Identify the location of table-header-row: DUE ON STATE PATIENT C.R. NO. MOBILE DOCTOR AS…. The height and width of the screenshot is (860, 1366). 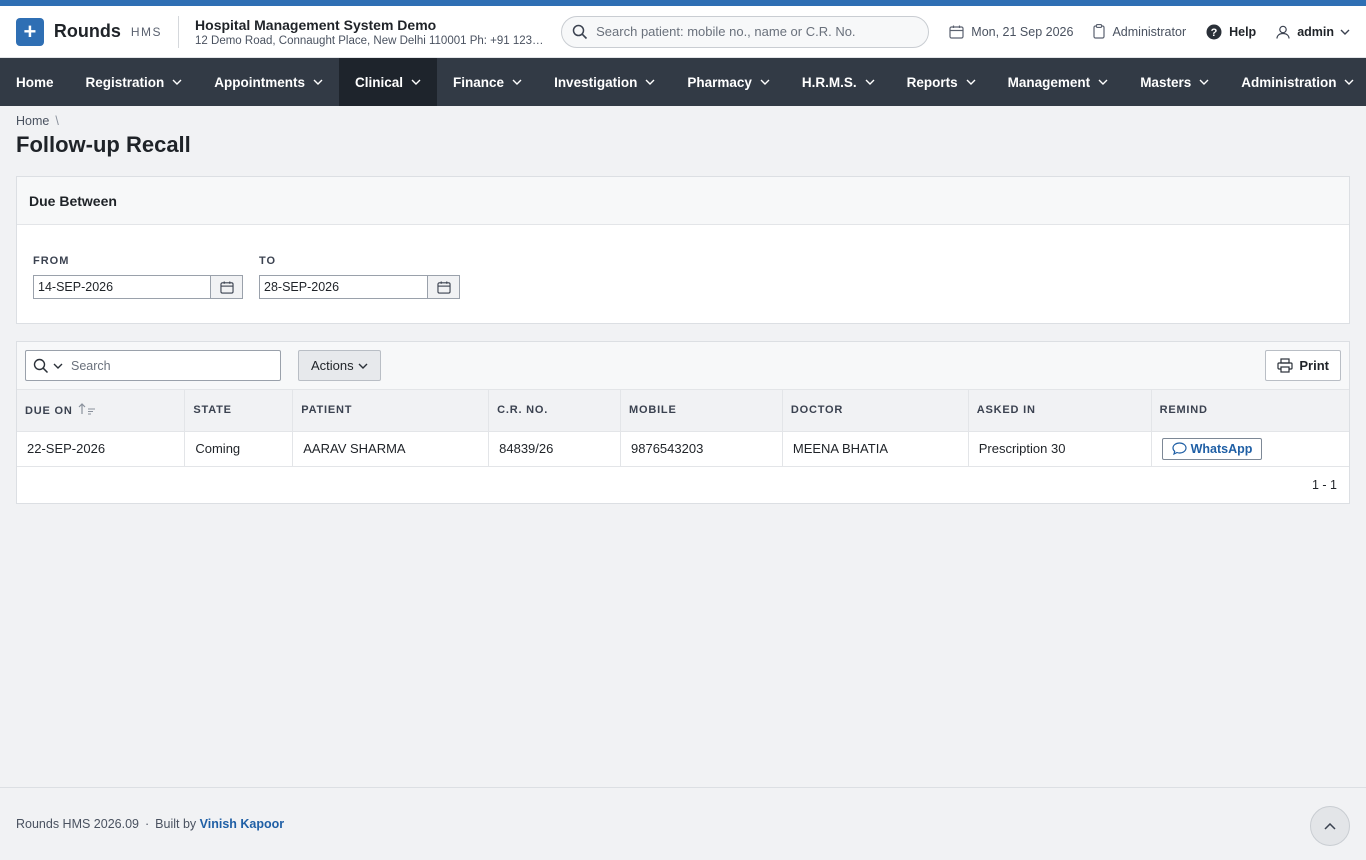
(683, 411).